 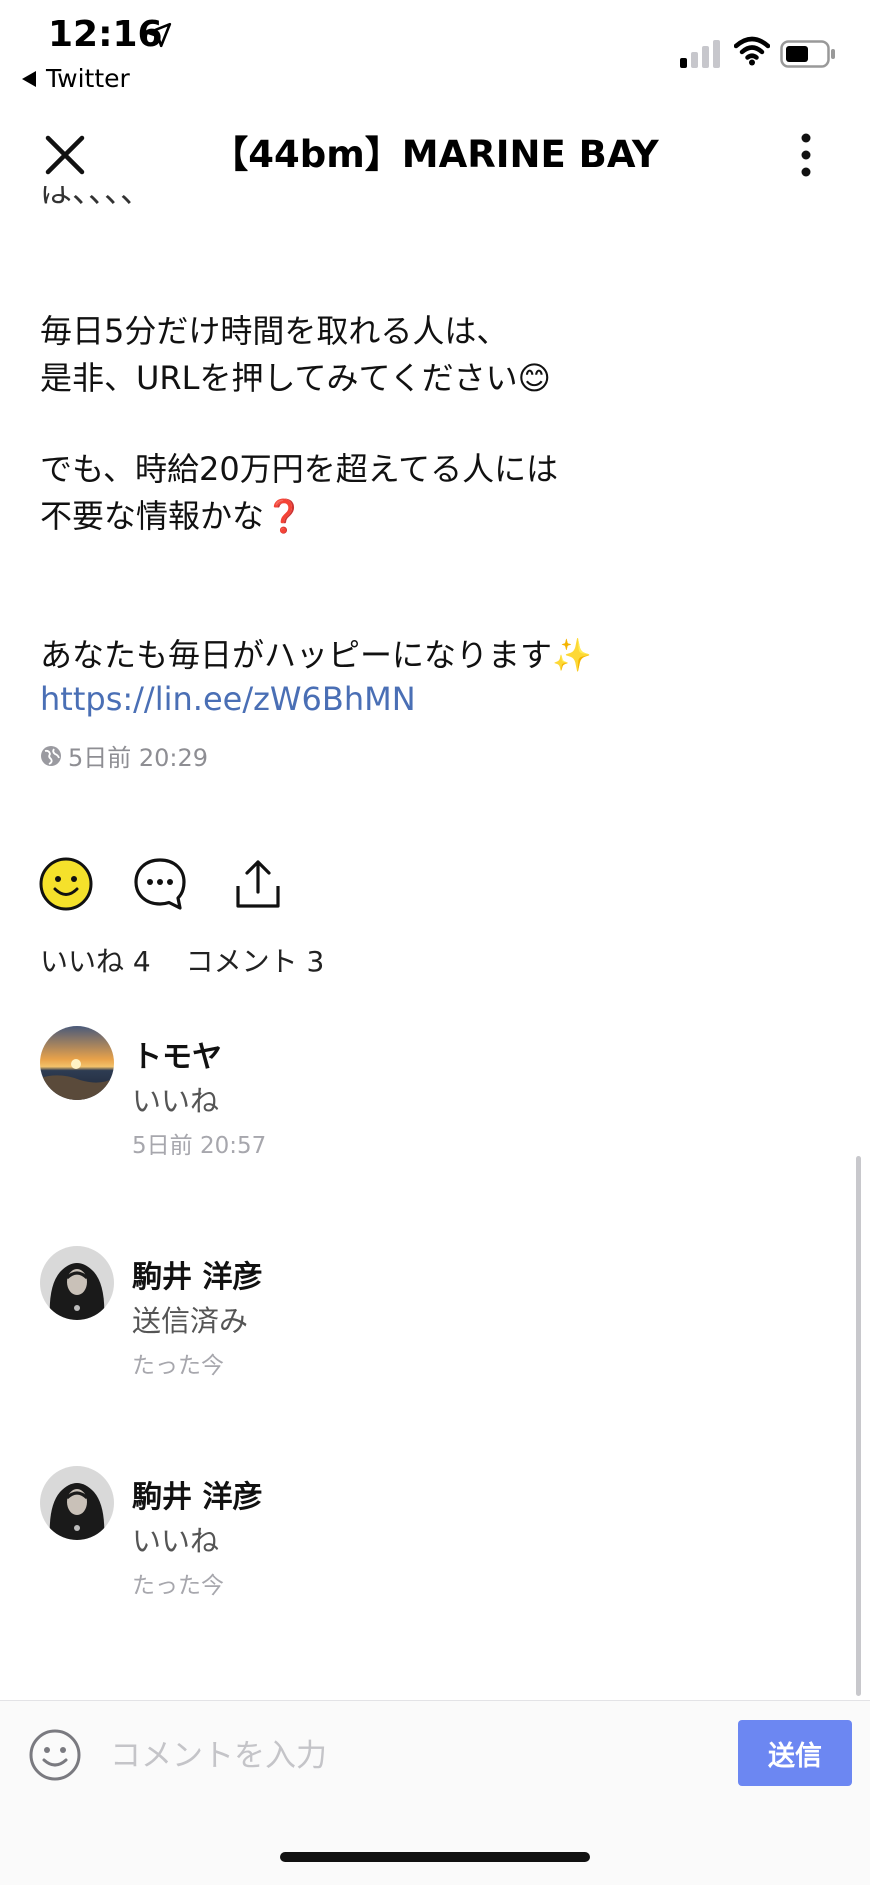 I want to click on reaction-counts: いいね 4 コメント 3, so click(x=195, y=960).